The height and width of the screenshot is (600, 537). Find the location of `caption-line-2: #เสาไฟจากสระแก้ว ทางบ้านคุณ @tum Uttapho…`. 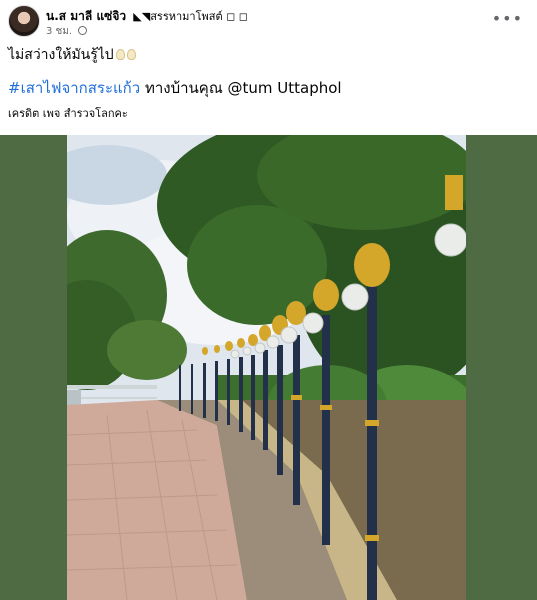

caption-line-2: #เสาไฟจากสระแก้ว ทางบ้านคุณ @tum Uttapho… is located at coordinates (175, 88).